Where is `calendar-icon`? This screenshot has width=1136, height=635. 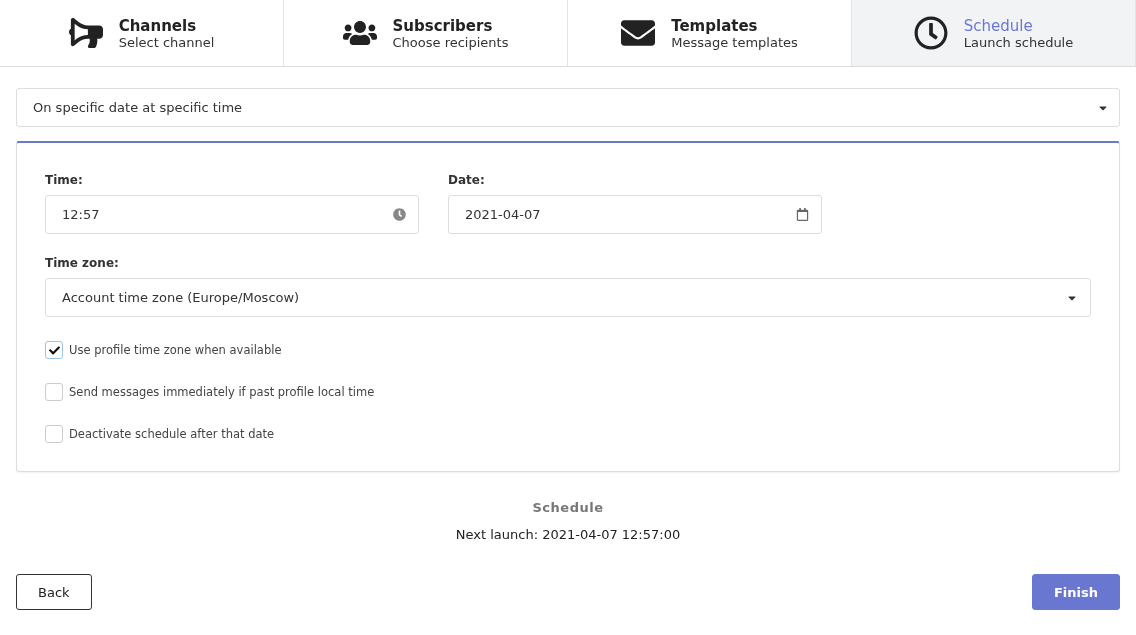
calendar-icon is located at coordinates (802, 214).